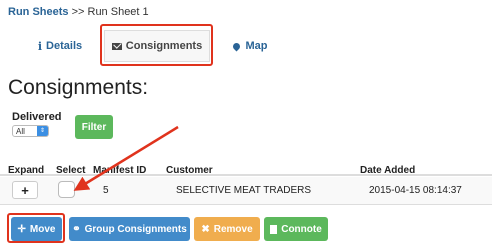  What do you see at coordinates (118, 12) in the screenshot?
I see `breadcrumb-current: Run Sheet 1` at bounding box center [118, 12].